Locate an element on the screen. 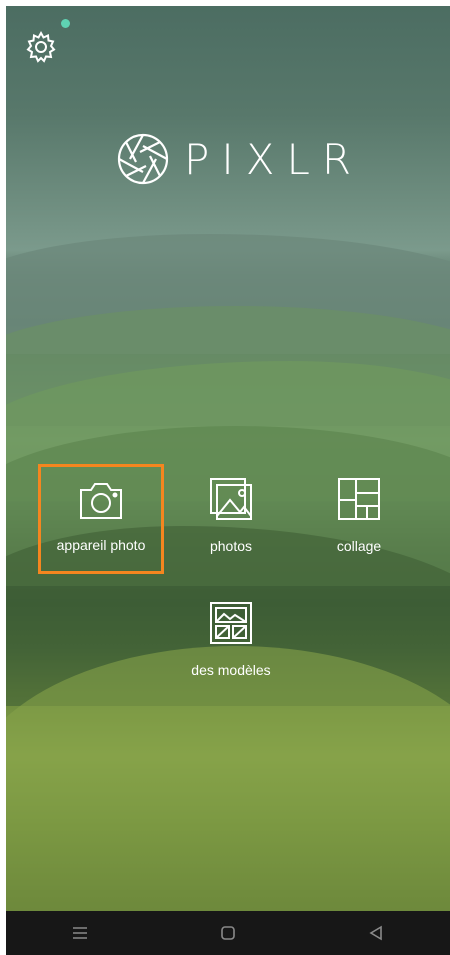 The image size is (450, 955). collage-tile: collage is located at coordinates (359, 519).